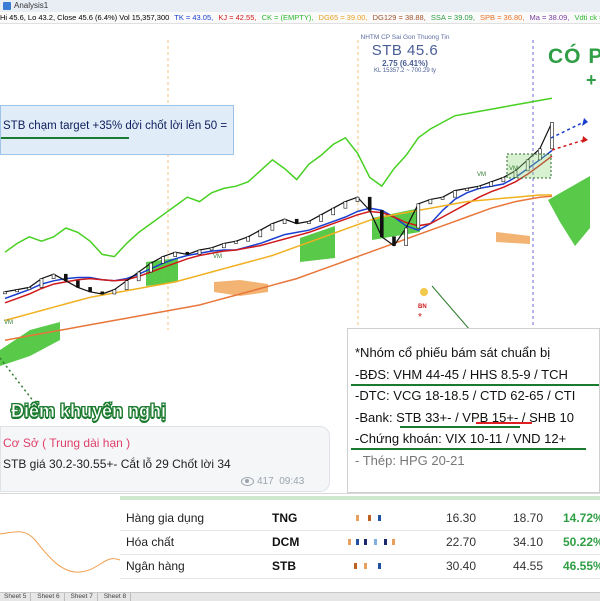 The height and width of the screenshot is (601, 600). Describe the element at coordinates (67, 443) in the screenshot. I see `message-title: Cơ Sở ( Trung dài hạn )` at that location.